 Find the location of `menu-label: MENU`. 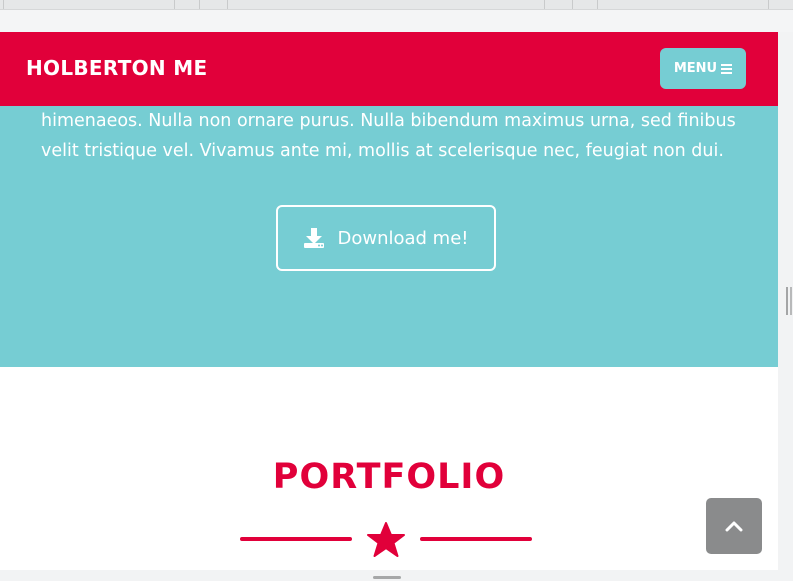

menu-label: MENU is located at coordinates (695, 68).